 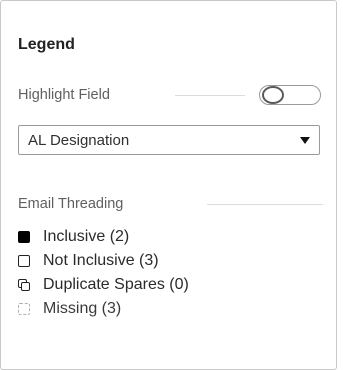 What do you see at coordinates (24, 261) in the screenshot?
I see `outline-square-icon` at bounding box center [24, 261].